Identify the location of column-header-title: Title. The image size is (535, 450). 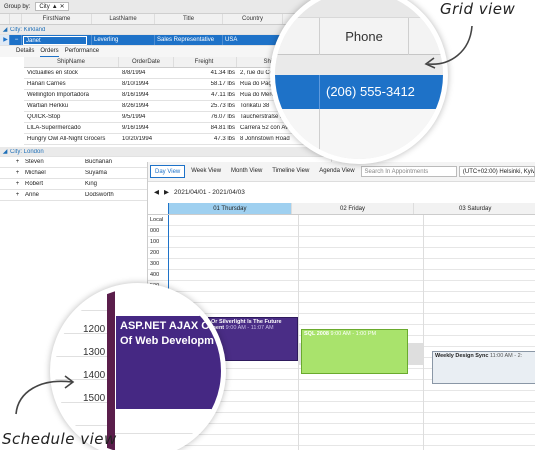
(189, 19).